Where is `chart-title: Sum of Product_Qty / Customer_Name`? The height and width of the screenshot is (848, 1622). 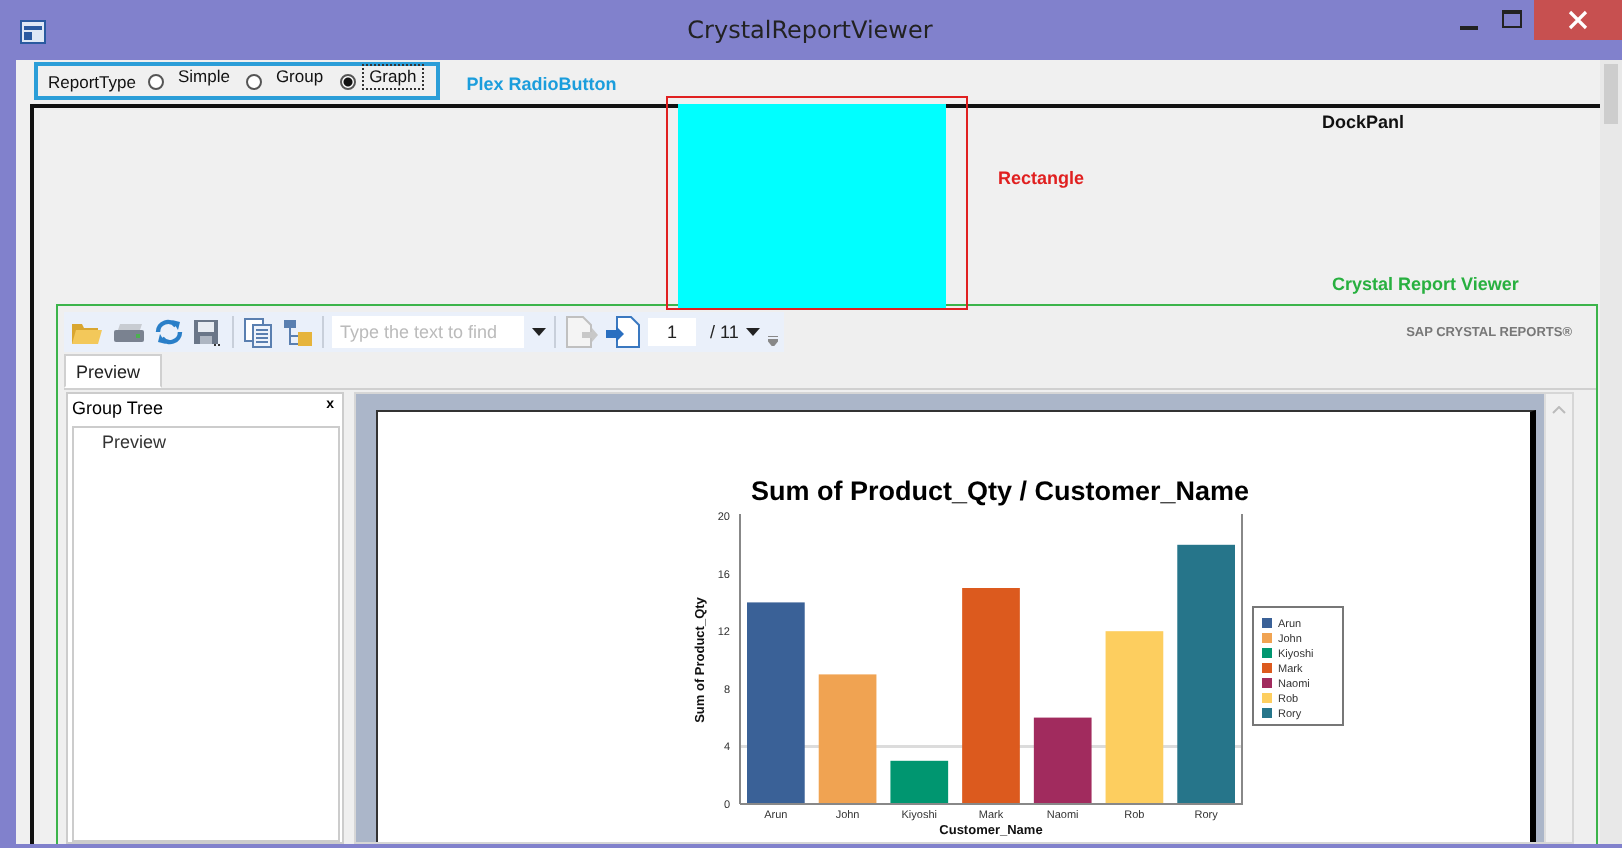 chart-title: Sum of Product_Qty / Customer_Name is located at coordinates (1000, 491).